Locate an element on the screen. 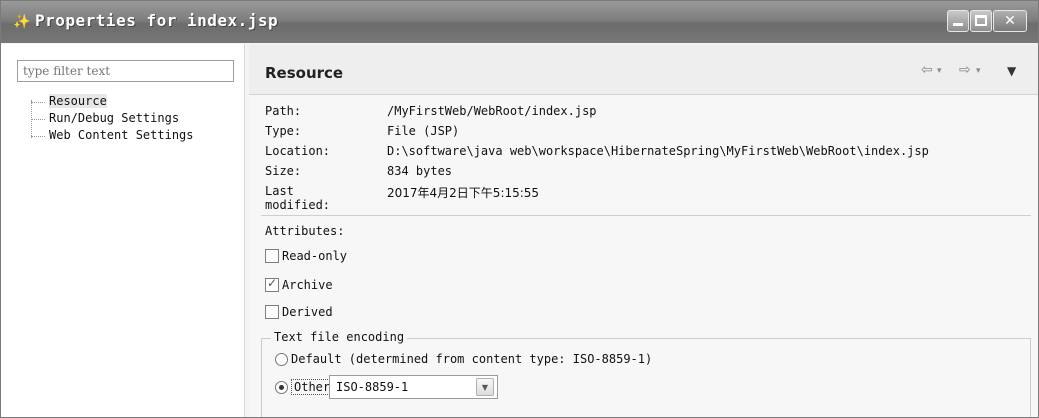 Image resolution: width=1039 pixels, height=418 pixels. archive-label: Archive is located at coordinates (307, 285).